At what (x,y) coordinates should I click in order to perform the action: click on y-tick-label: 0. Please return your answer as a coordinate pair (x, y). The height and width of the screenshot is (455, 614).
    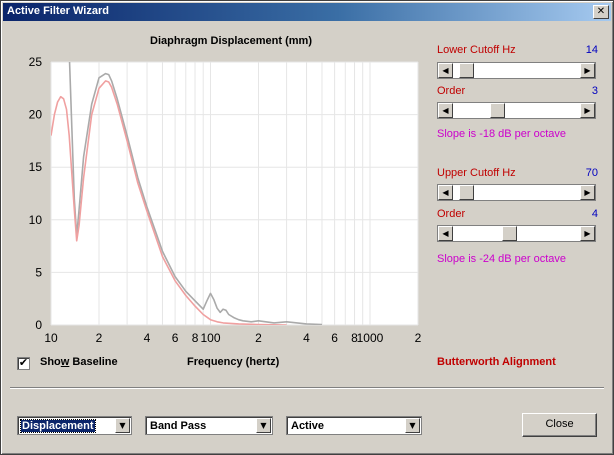
    Looking at the image, I should click on (38, 325).